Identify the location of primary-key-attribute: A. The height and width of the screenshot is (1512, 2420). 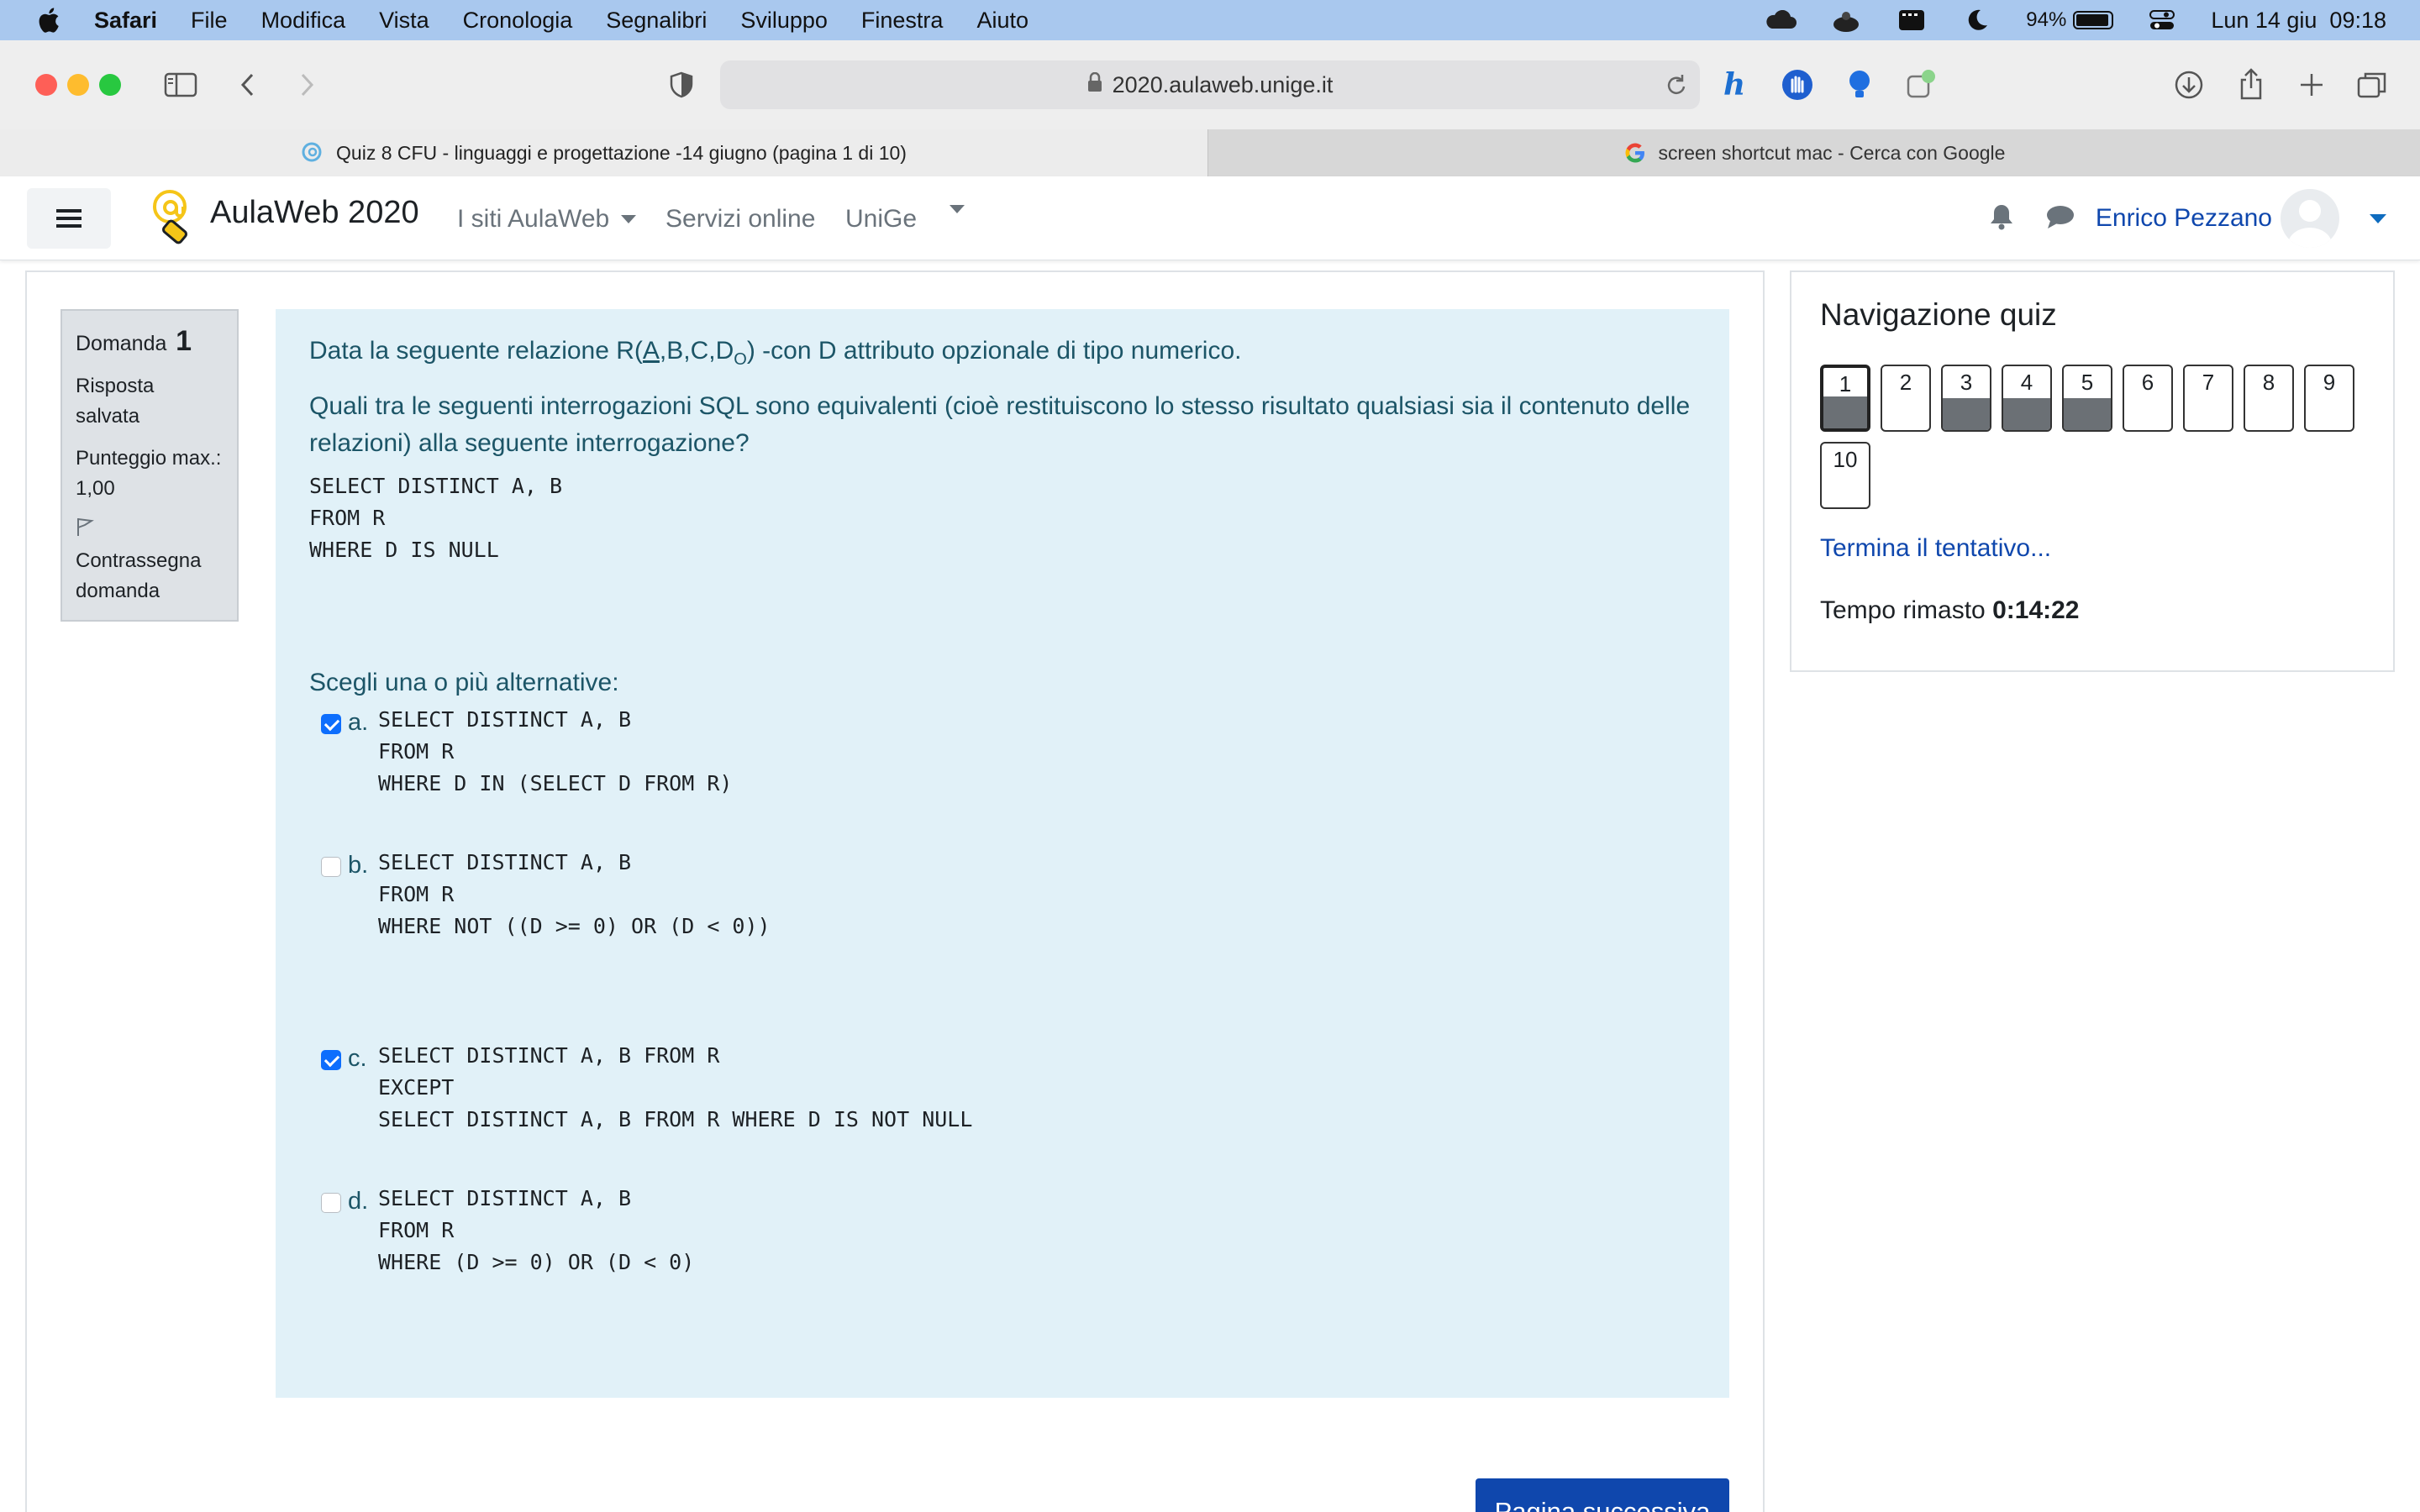
(651, 351).